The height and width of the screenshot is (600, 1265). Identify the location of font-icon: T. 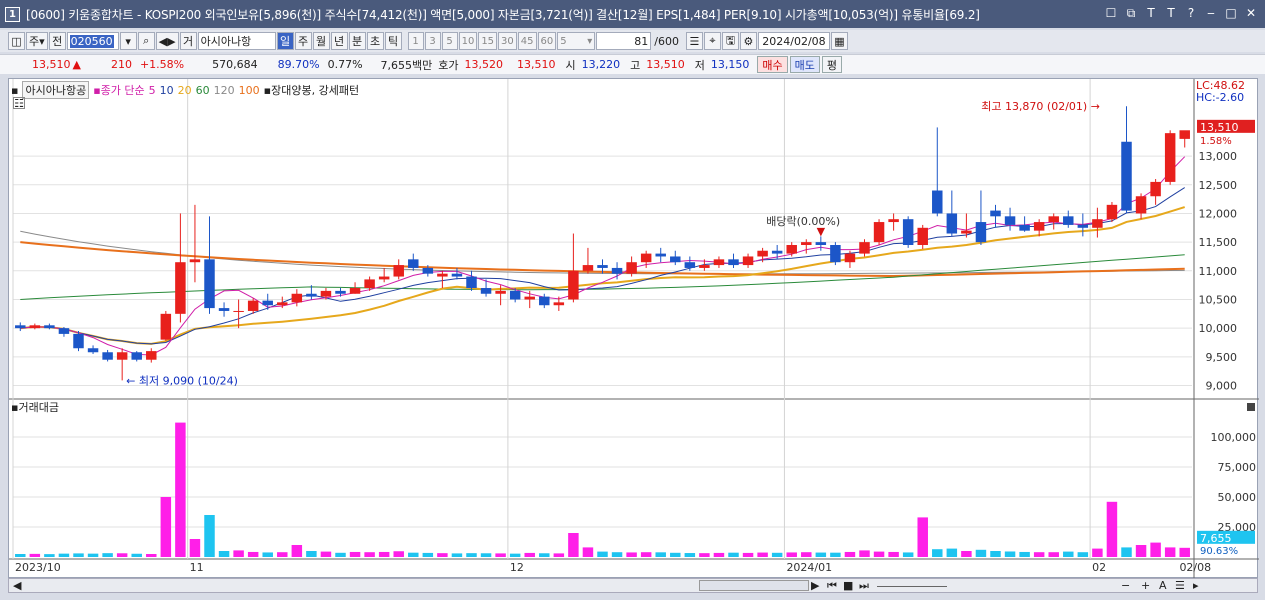
(1171, 13).